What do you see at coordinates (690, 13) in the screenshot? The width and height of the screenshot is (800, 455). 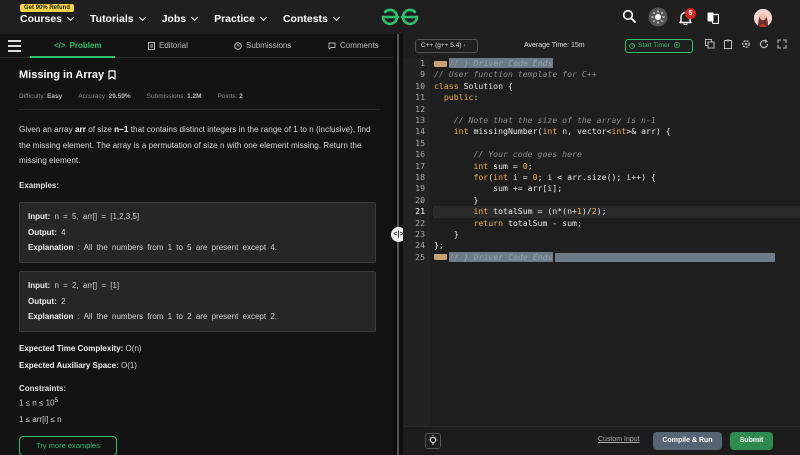 I see `notification-count-badge: 5` at bounding box center [690, 13].